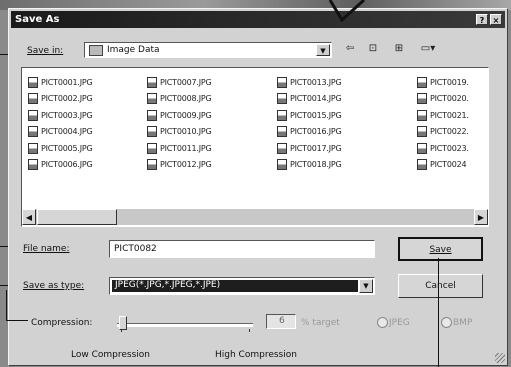 The height and width of the screenshot is (367, 511). What do you see at coordinates (463, 323) in the screenshot?
I see `radio-bmp-label: BMP` at bounding box center [463, 323].